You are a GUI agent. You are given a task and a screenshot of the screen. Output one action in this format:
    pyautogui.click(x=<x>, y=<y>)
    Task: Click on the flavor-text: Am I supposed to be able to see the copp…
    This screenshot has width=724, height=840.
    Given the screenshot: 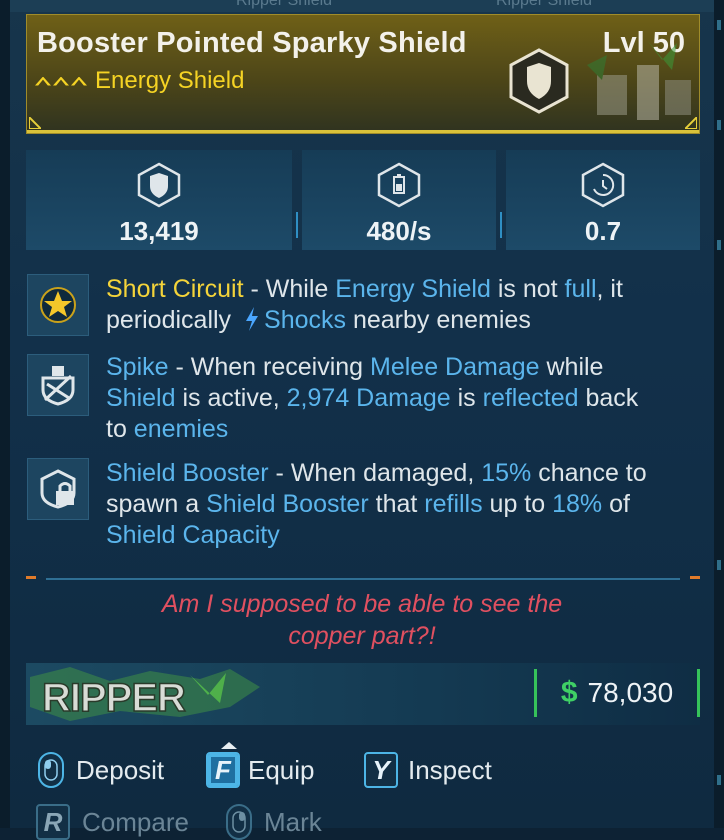 What is the action you would take?
    pyautogui.click(x=362, y=620)
    